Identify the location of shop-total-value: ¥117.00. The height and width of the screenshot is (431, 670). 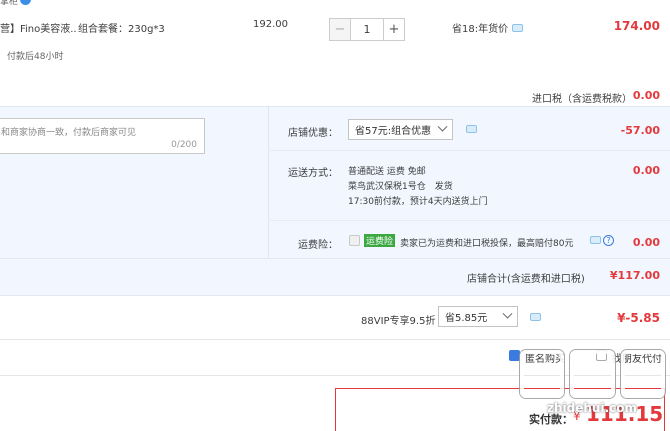
(634, 275).